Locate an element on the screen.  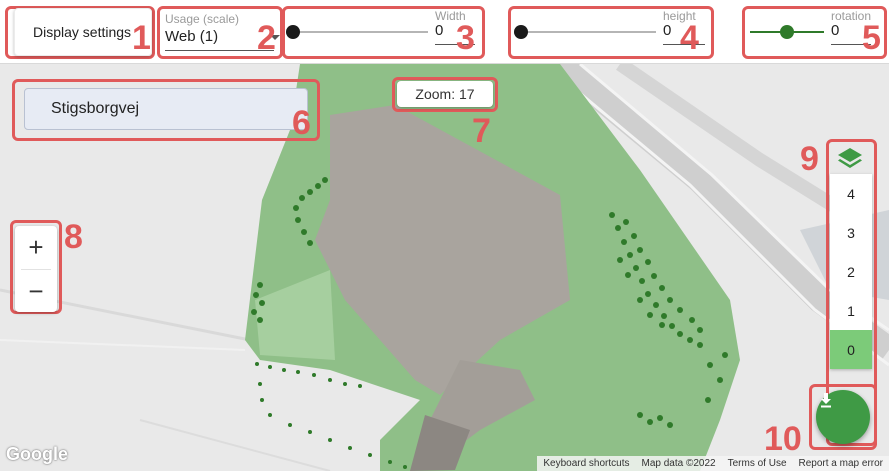
layer-option-3: 3 is located at coordinates (851, 232).